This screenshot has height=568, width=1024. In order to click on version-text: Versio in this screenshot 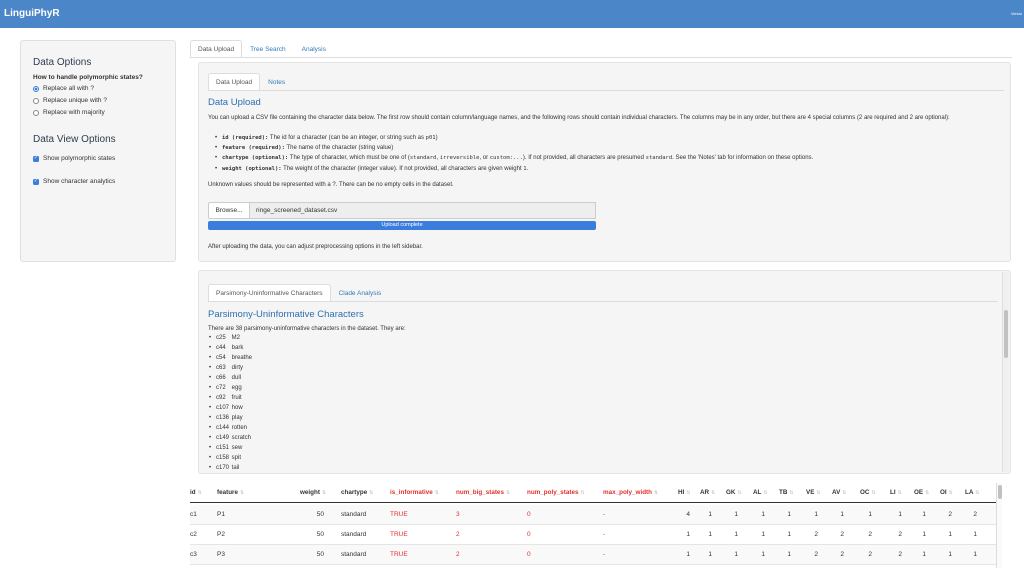, I will do `click(1016, 13)`.